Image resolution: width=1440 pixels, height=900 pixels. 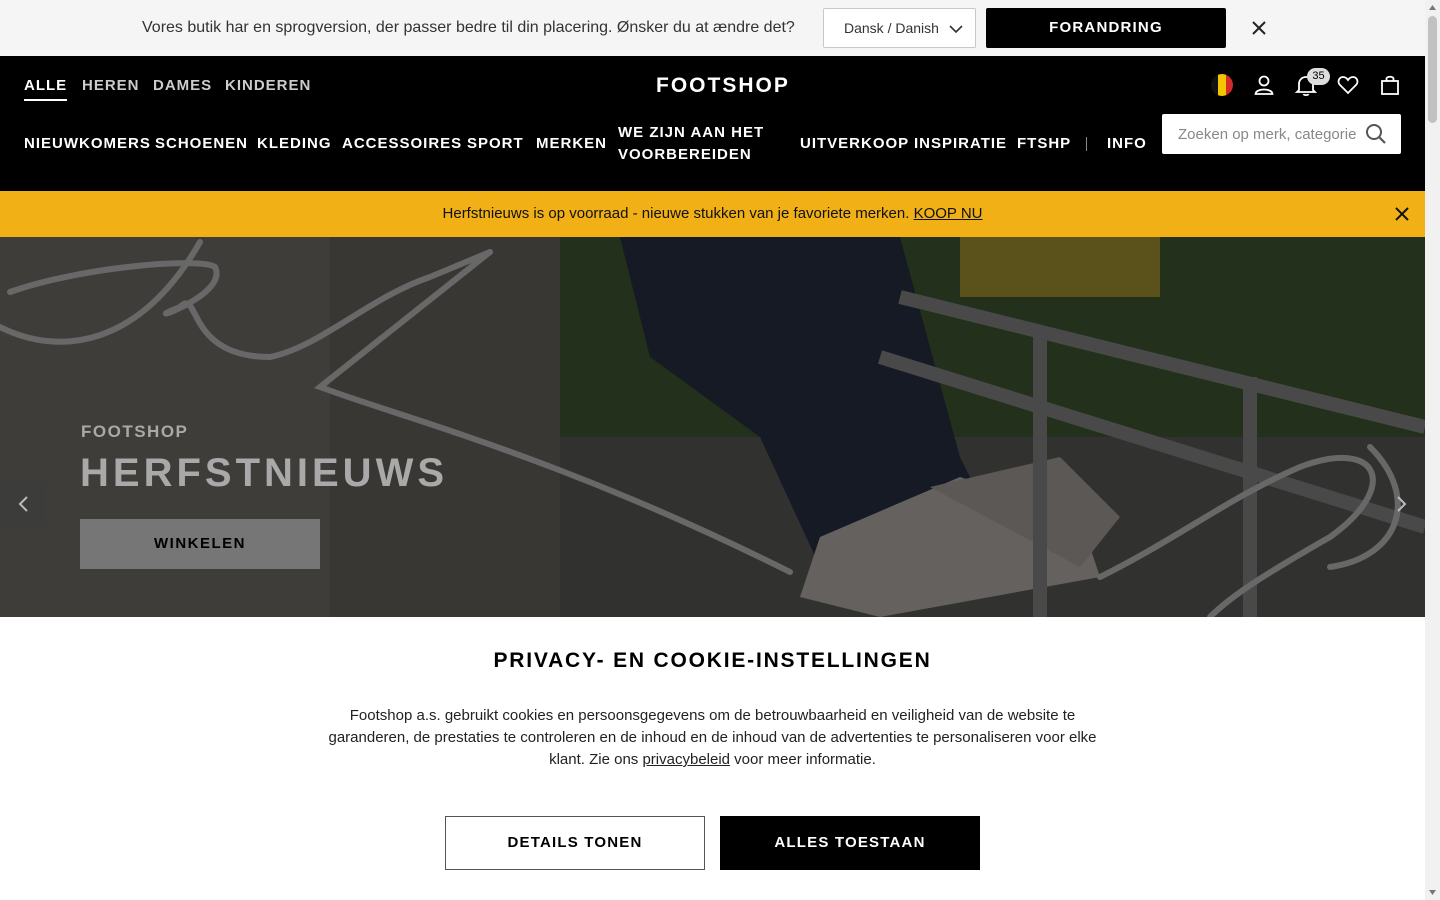 I want to click on nav-kleding: KLEDING, so click(x=294, y=144).